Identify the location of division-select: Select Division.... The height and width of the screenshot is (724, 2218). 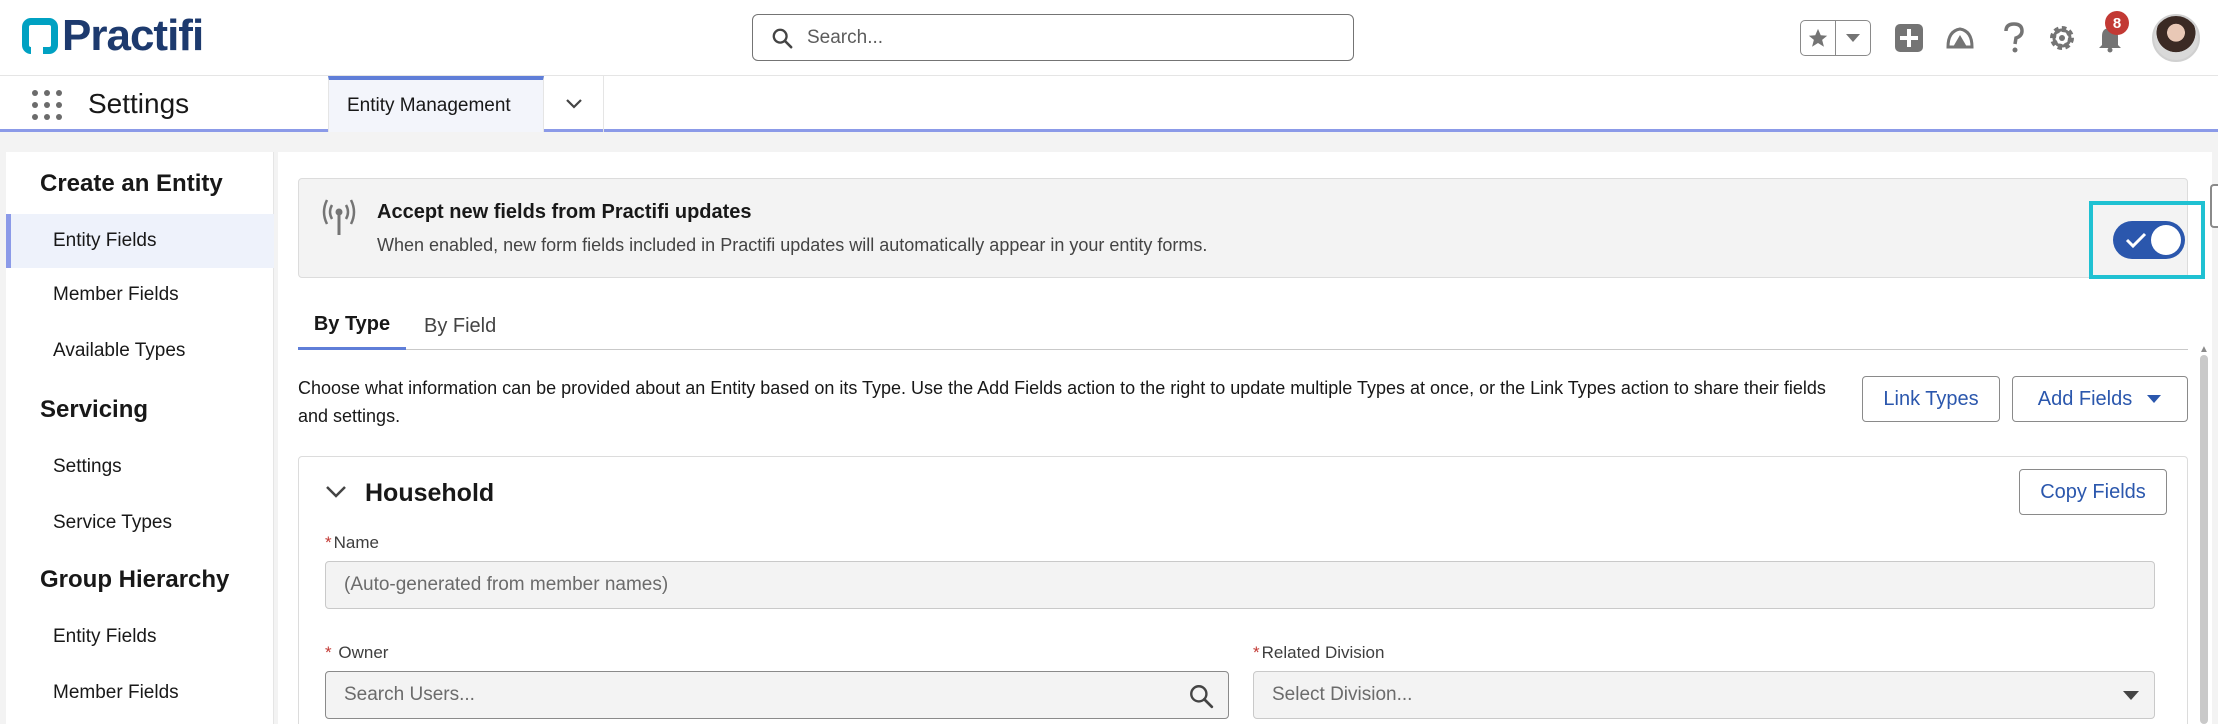
(1704, 695).